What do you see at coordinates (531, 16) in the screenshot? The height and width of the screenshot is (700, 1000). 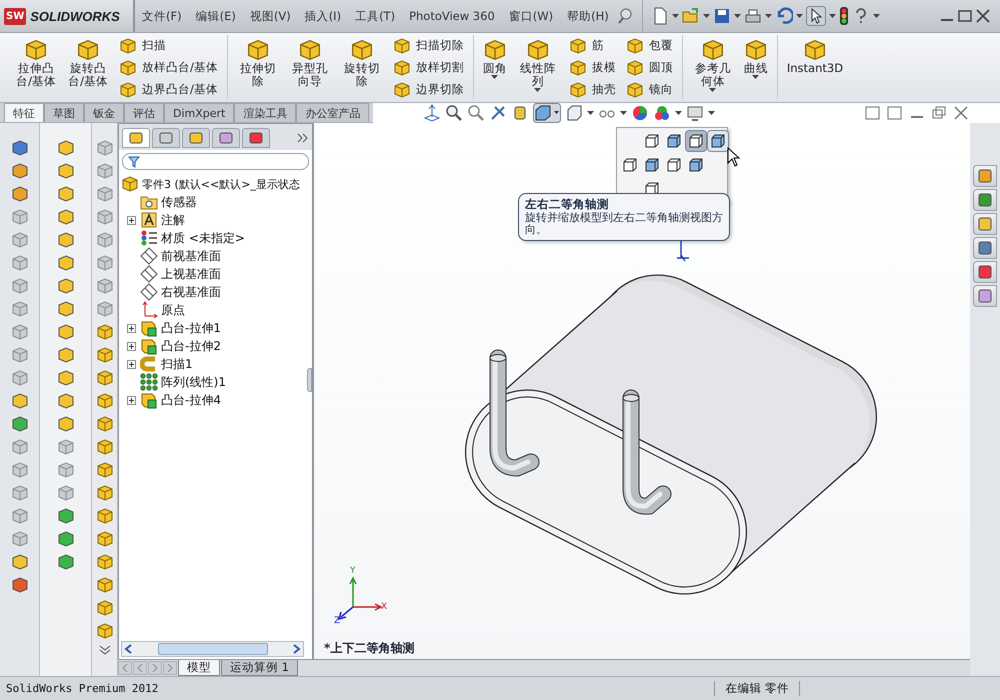 I see `menu-item: 窗口(W)` at bounding box center [531, 16].